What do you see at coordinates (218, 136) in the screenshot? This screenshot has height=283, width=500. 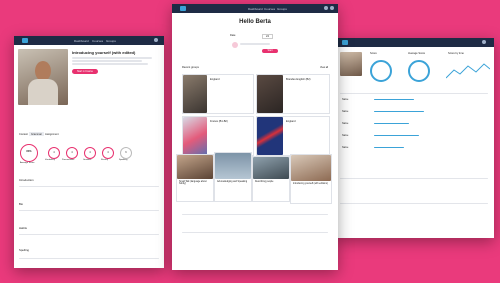 I see `group-card: France (B1-B2)` at bounding box center [218, 136].